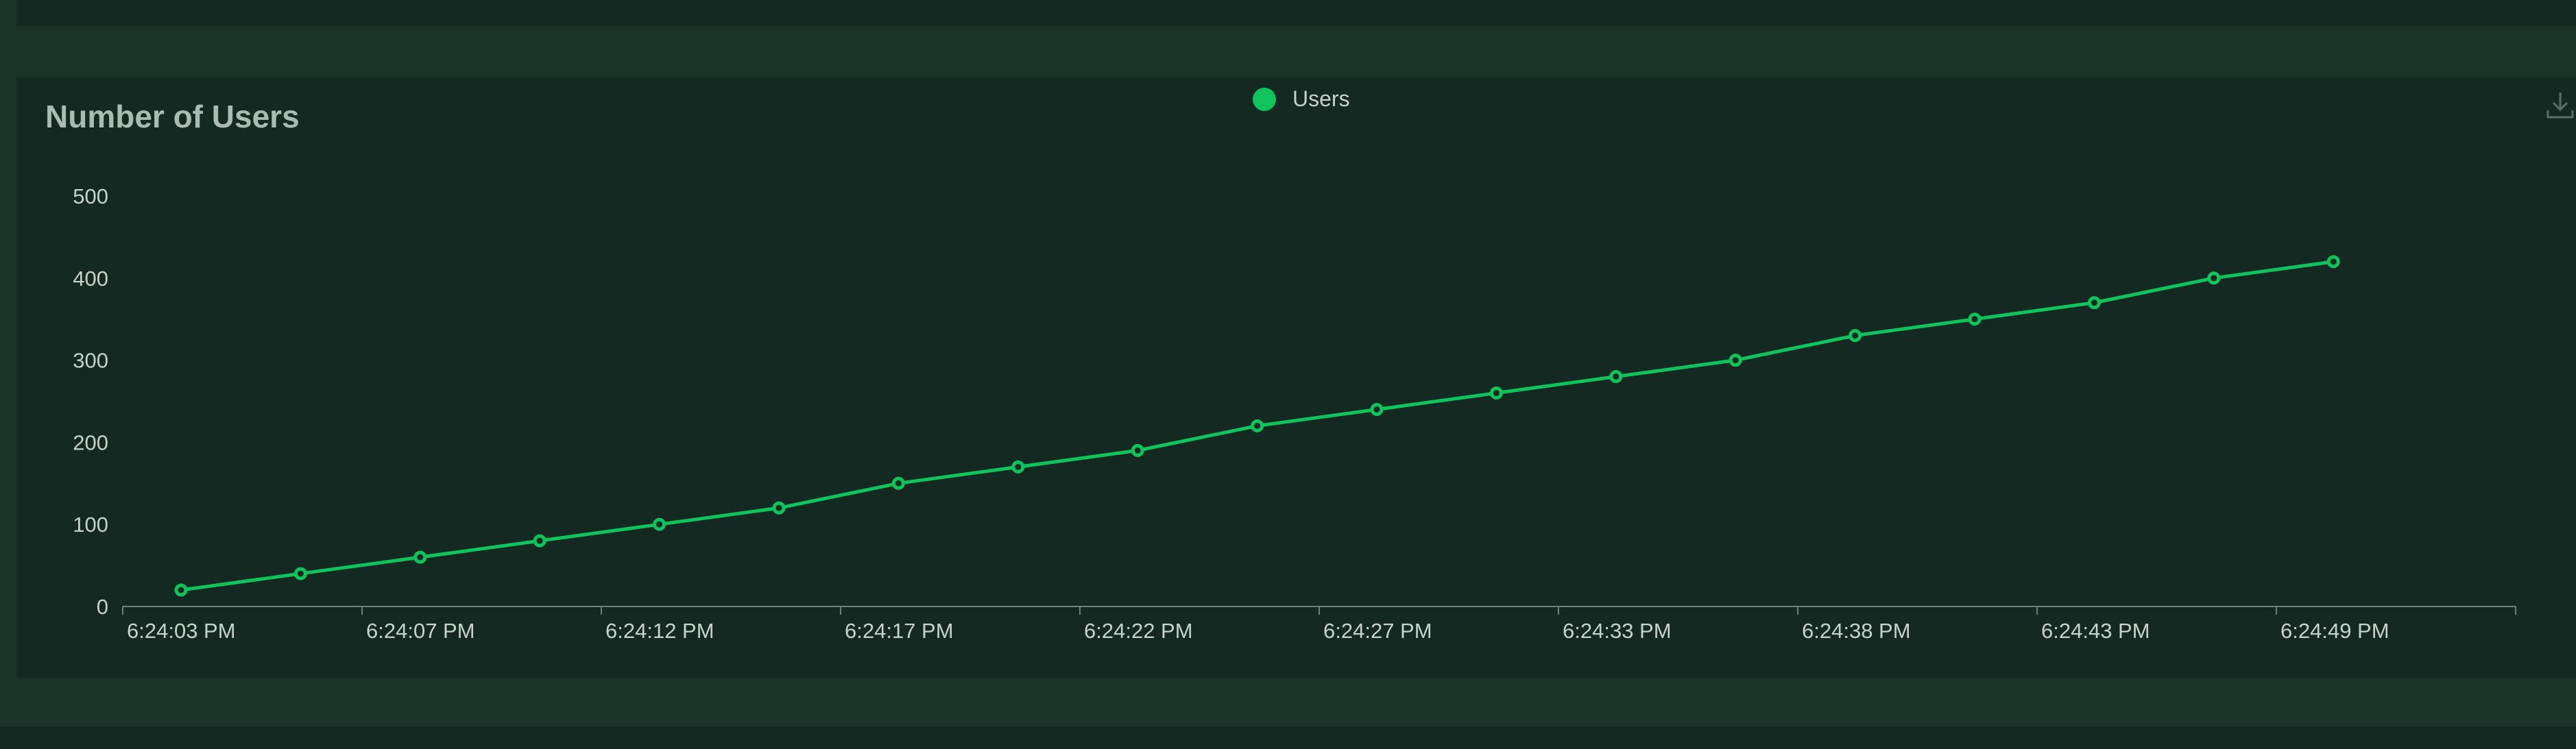  Describe the element at coordinates (2096, 631) in the screenshot. I see `x-tick-label: 6:24:43 PM` at that location.